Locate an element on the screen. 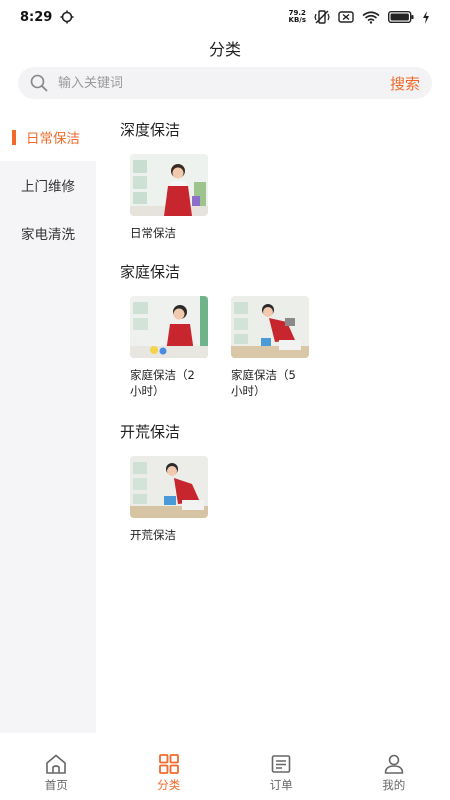  search-bar: 搜索 is located at coordinates (225, 83).